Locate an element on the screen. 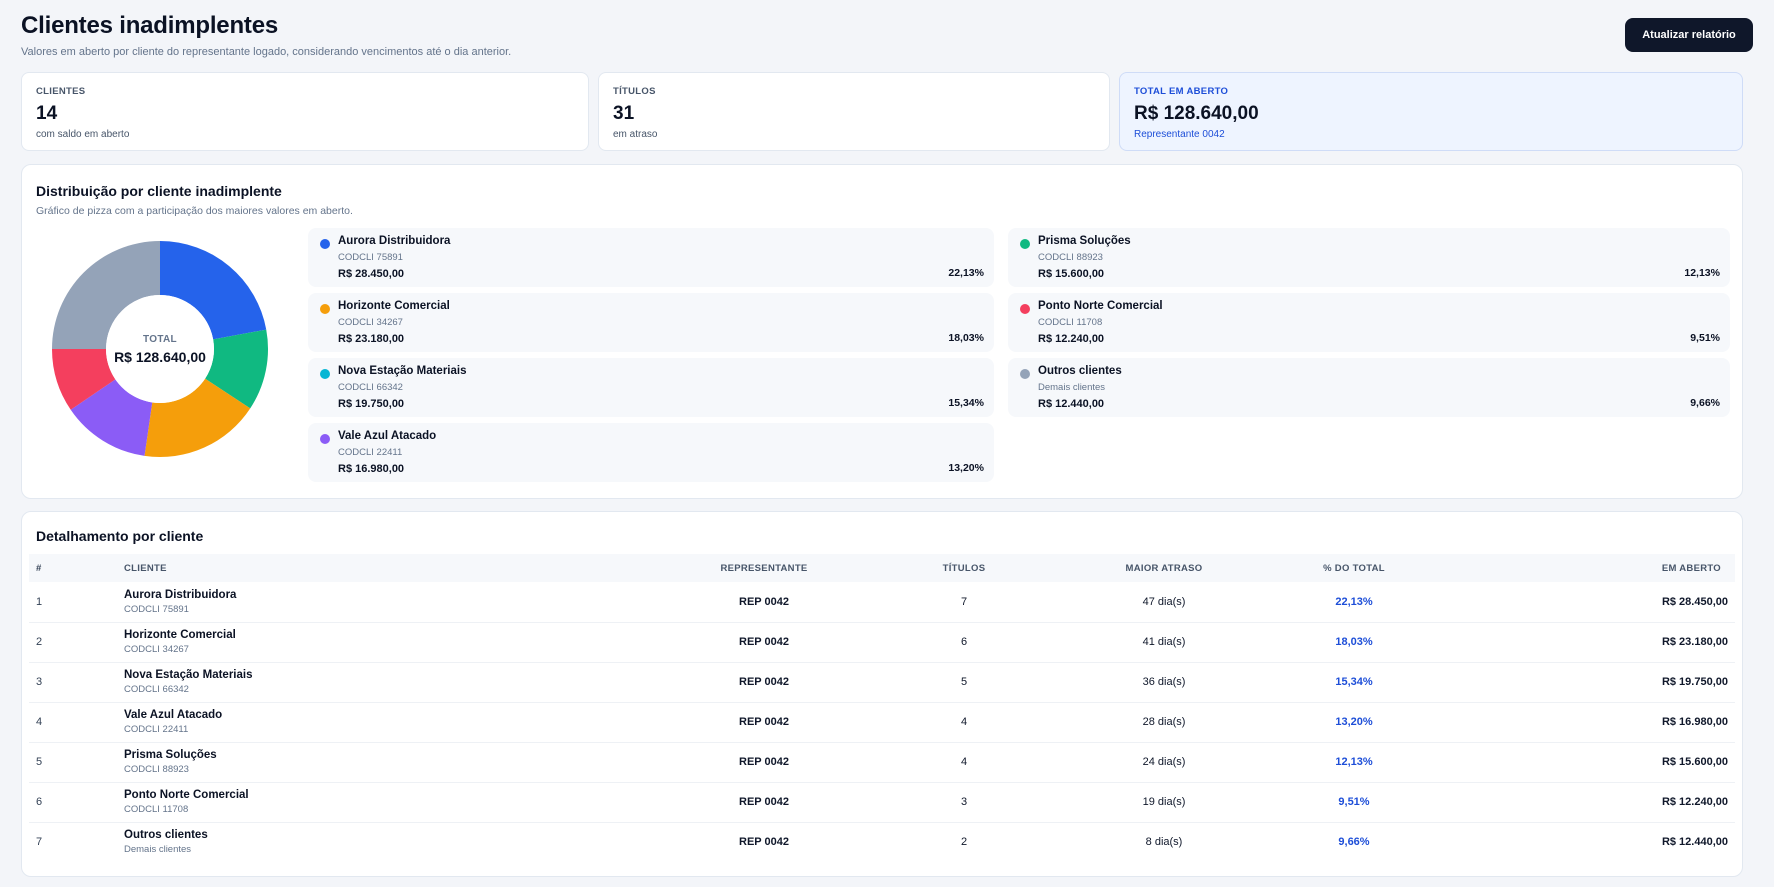 Image resolution: width=1774 pixels, height=887 pixels. kpi-clients: CLIENTES 14 com saldo em aberto is located at coordinates (305, 111).